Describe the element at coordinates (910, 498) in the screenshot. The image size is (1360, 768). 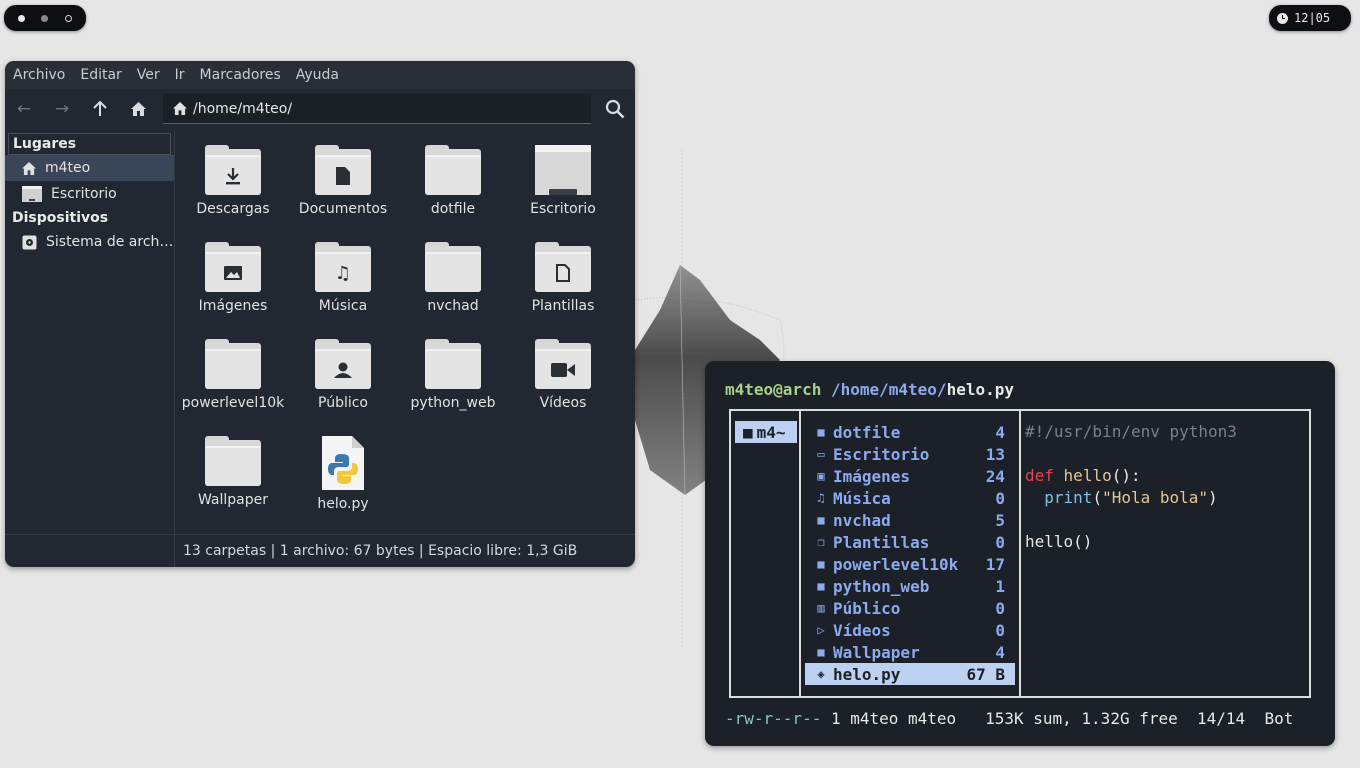
I see `list-item: ♫ Música 0` at that location.